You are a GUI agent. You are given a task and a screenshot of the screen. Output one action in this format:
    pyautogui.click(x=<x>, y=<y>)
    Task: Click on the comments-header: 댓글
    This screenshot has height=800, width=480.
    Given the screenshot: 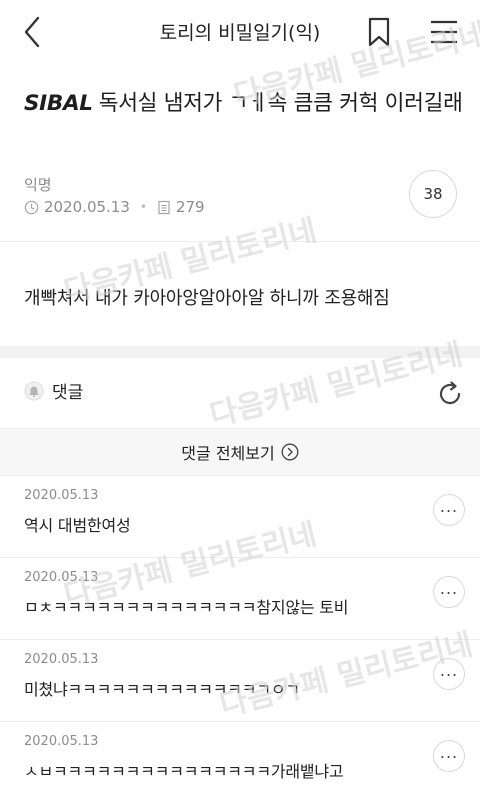 What is the action you would take?
    pyautogui.click(x=53, y=390)
    